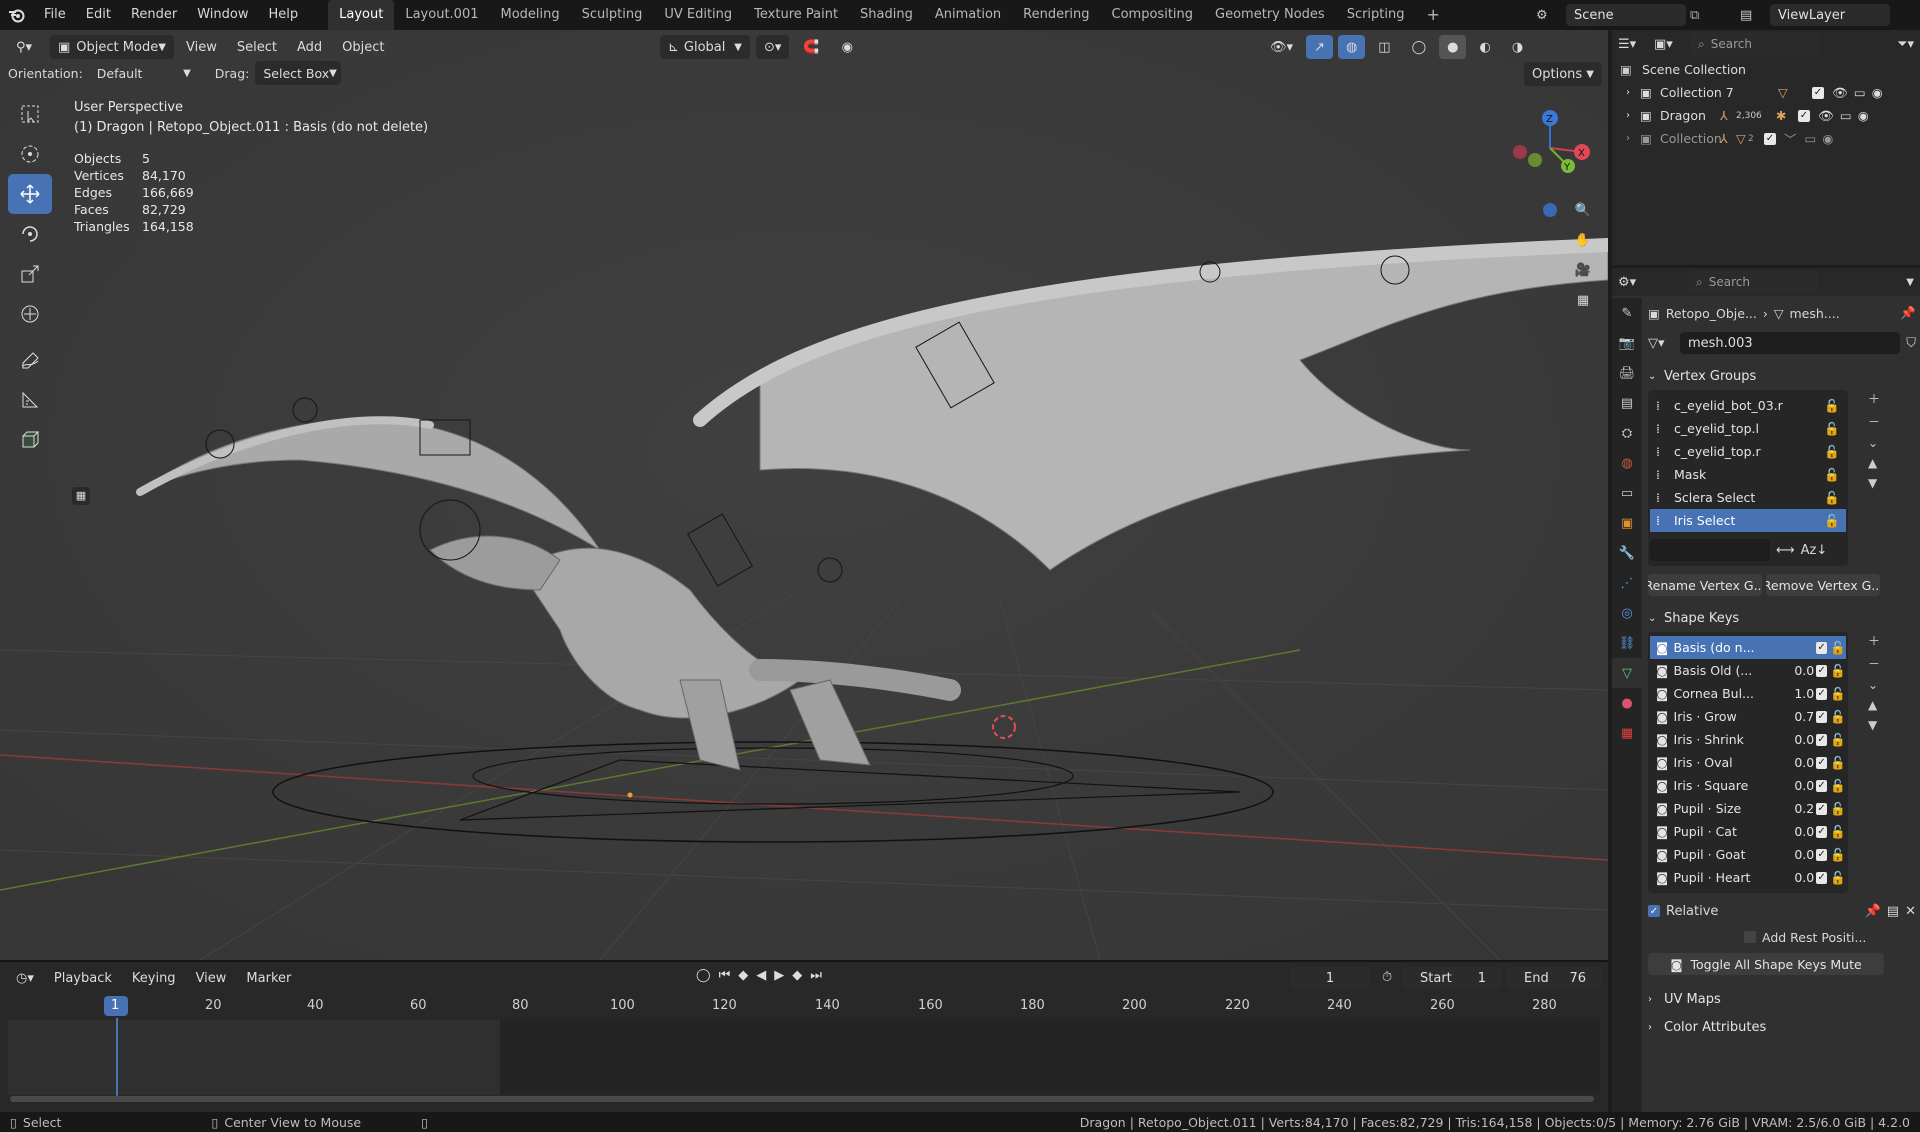  What do you see at coordinates (1627, 553) in the screenshot?
I see `modifier-tab-icon: 🔧` at bounding box center [1627, 553].